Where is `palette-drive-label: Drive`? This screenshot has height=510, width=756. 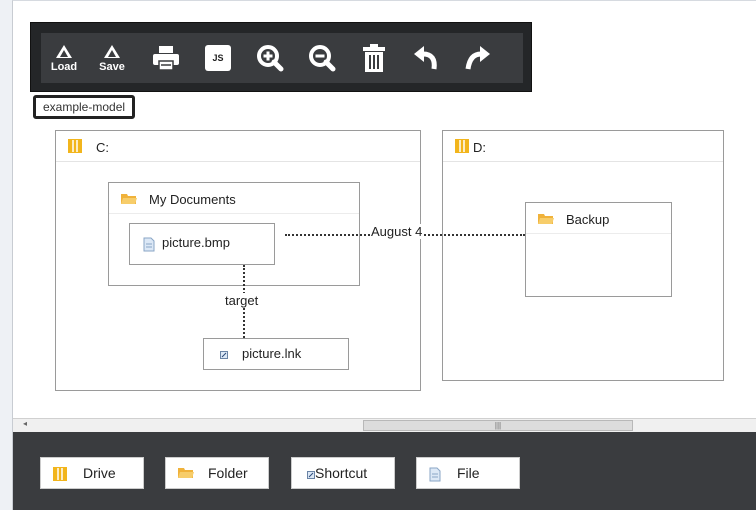 palette-drive-label: Drive is located at coordinates (99, 473).